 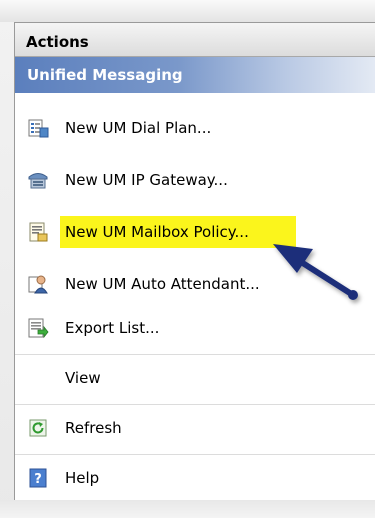 What do you see at coordinates (82, 478) in the screenshot?
I see `action-label: Help` at bounding box center [82, 478].